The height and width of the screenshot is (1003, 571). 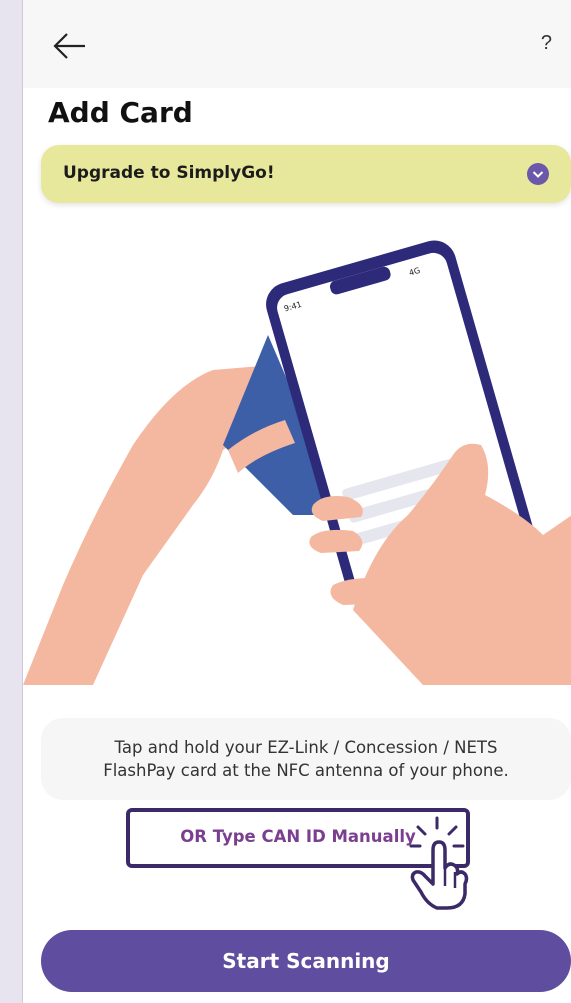 I want to click on help-button: ?, so click(x=546, y=43).